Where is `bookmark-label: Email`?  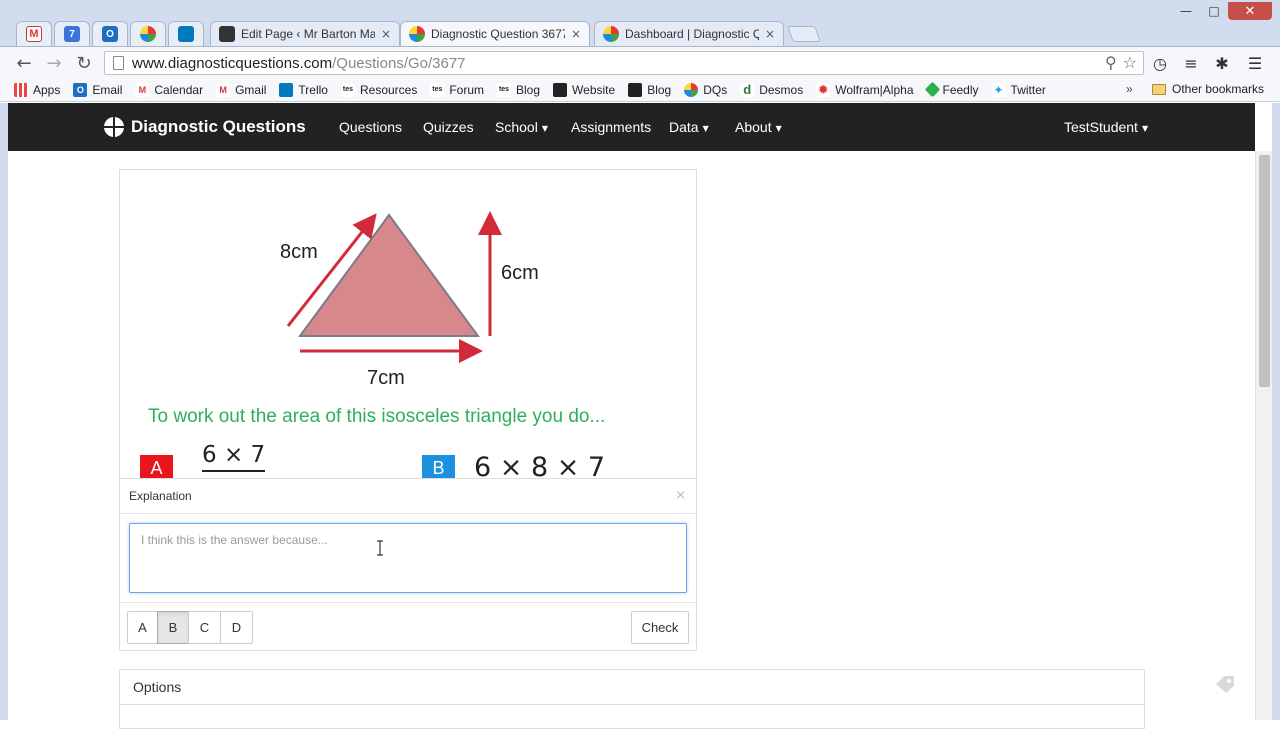
bookmark-label: Email is located at coordinates (107, 89).